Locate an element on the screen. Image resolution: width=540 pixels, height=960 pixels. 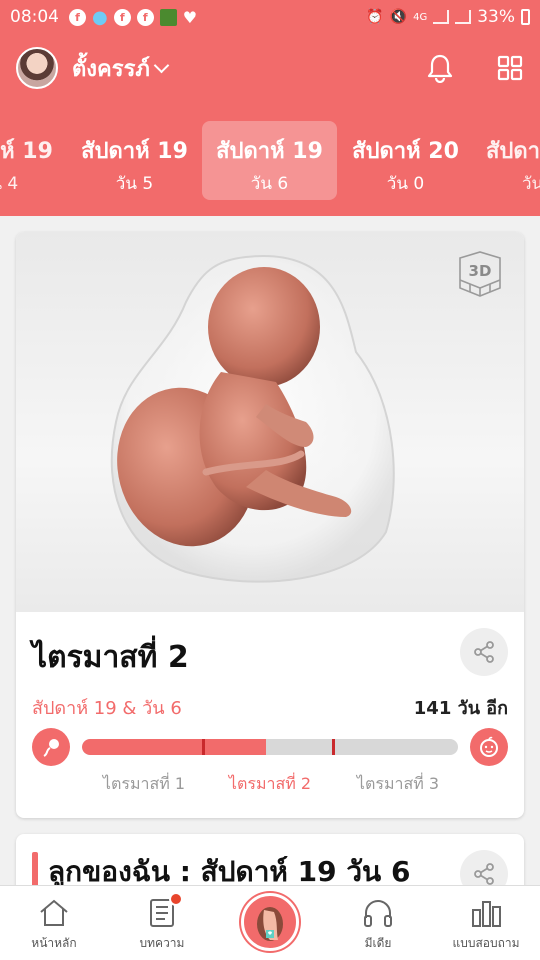
nav-home-label: หน้าหลัก is located at coordinates (54, 943).